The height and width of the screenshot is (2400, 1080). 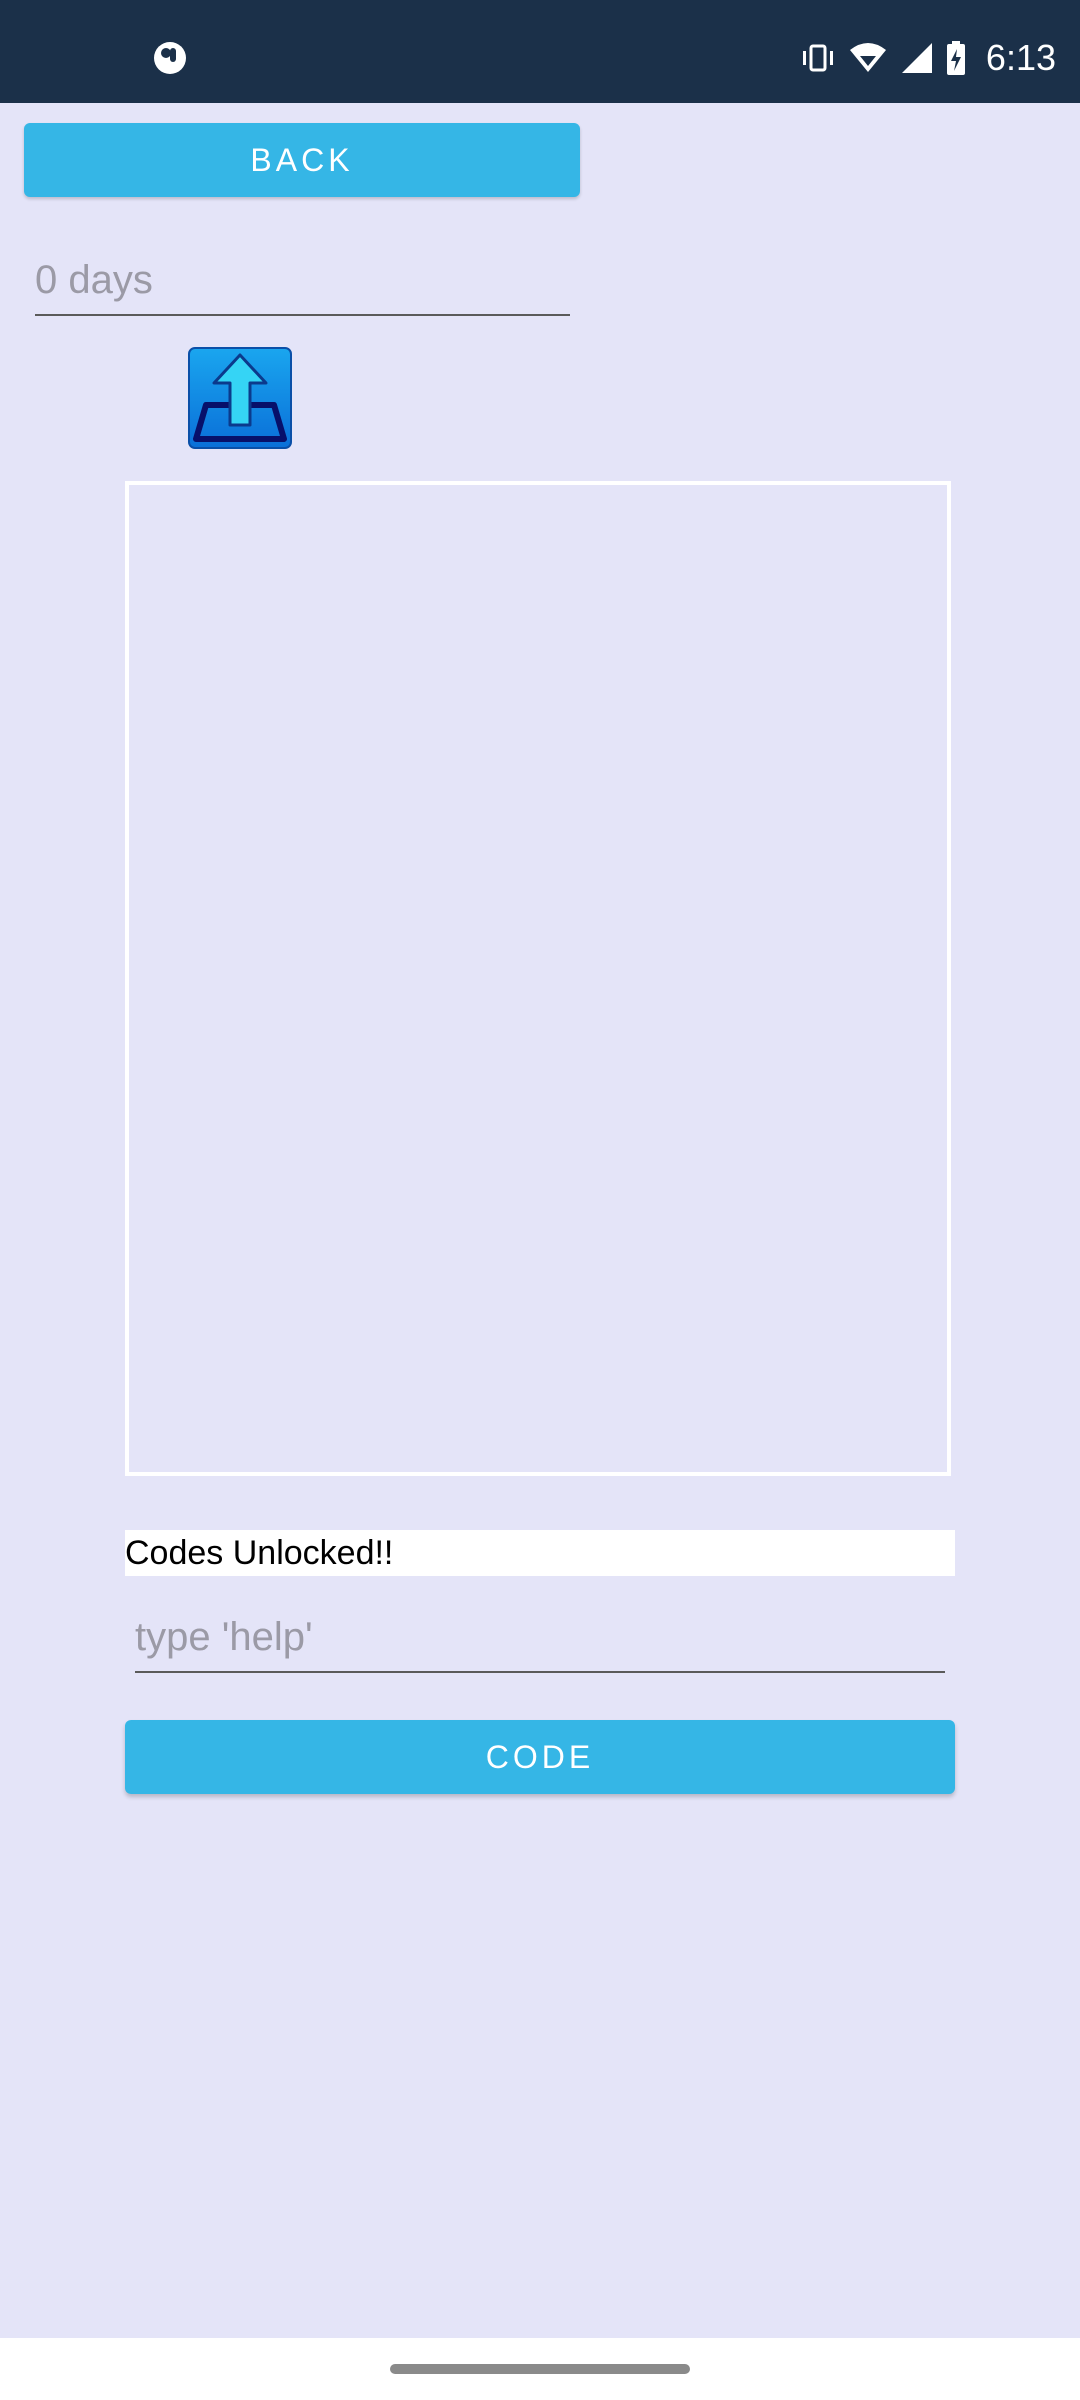 What do you see at coordinates (955, 58) in the screenshot?
I see `battery-charging-icon` at bounding box center [955, 58].